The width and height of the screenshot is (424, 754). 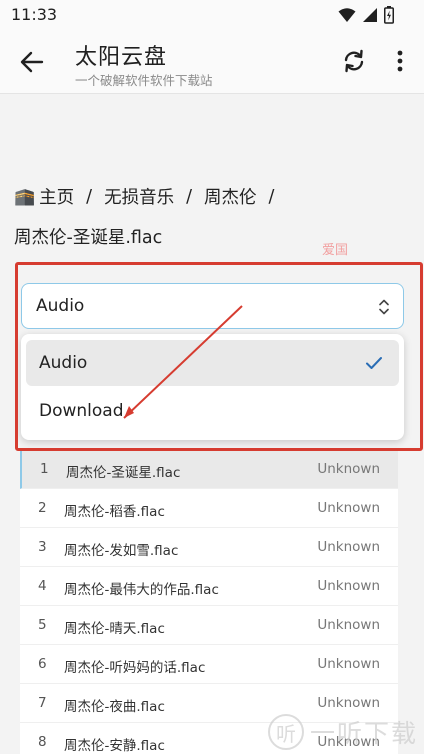 I want to click on row-index: 4, so click(x=42, y=586).